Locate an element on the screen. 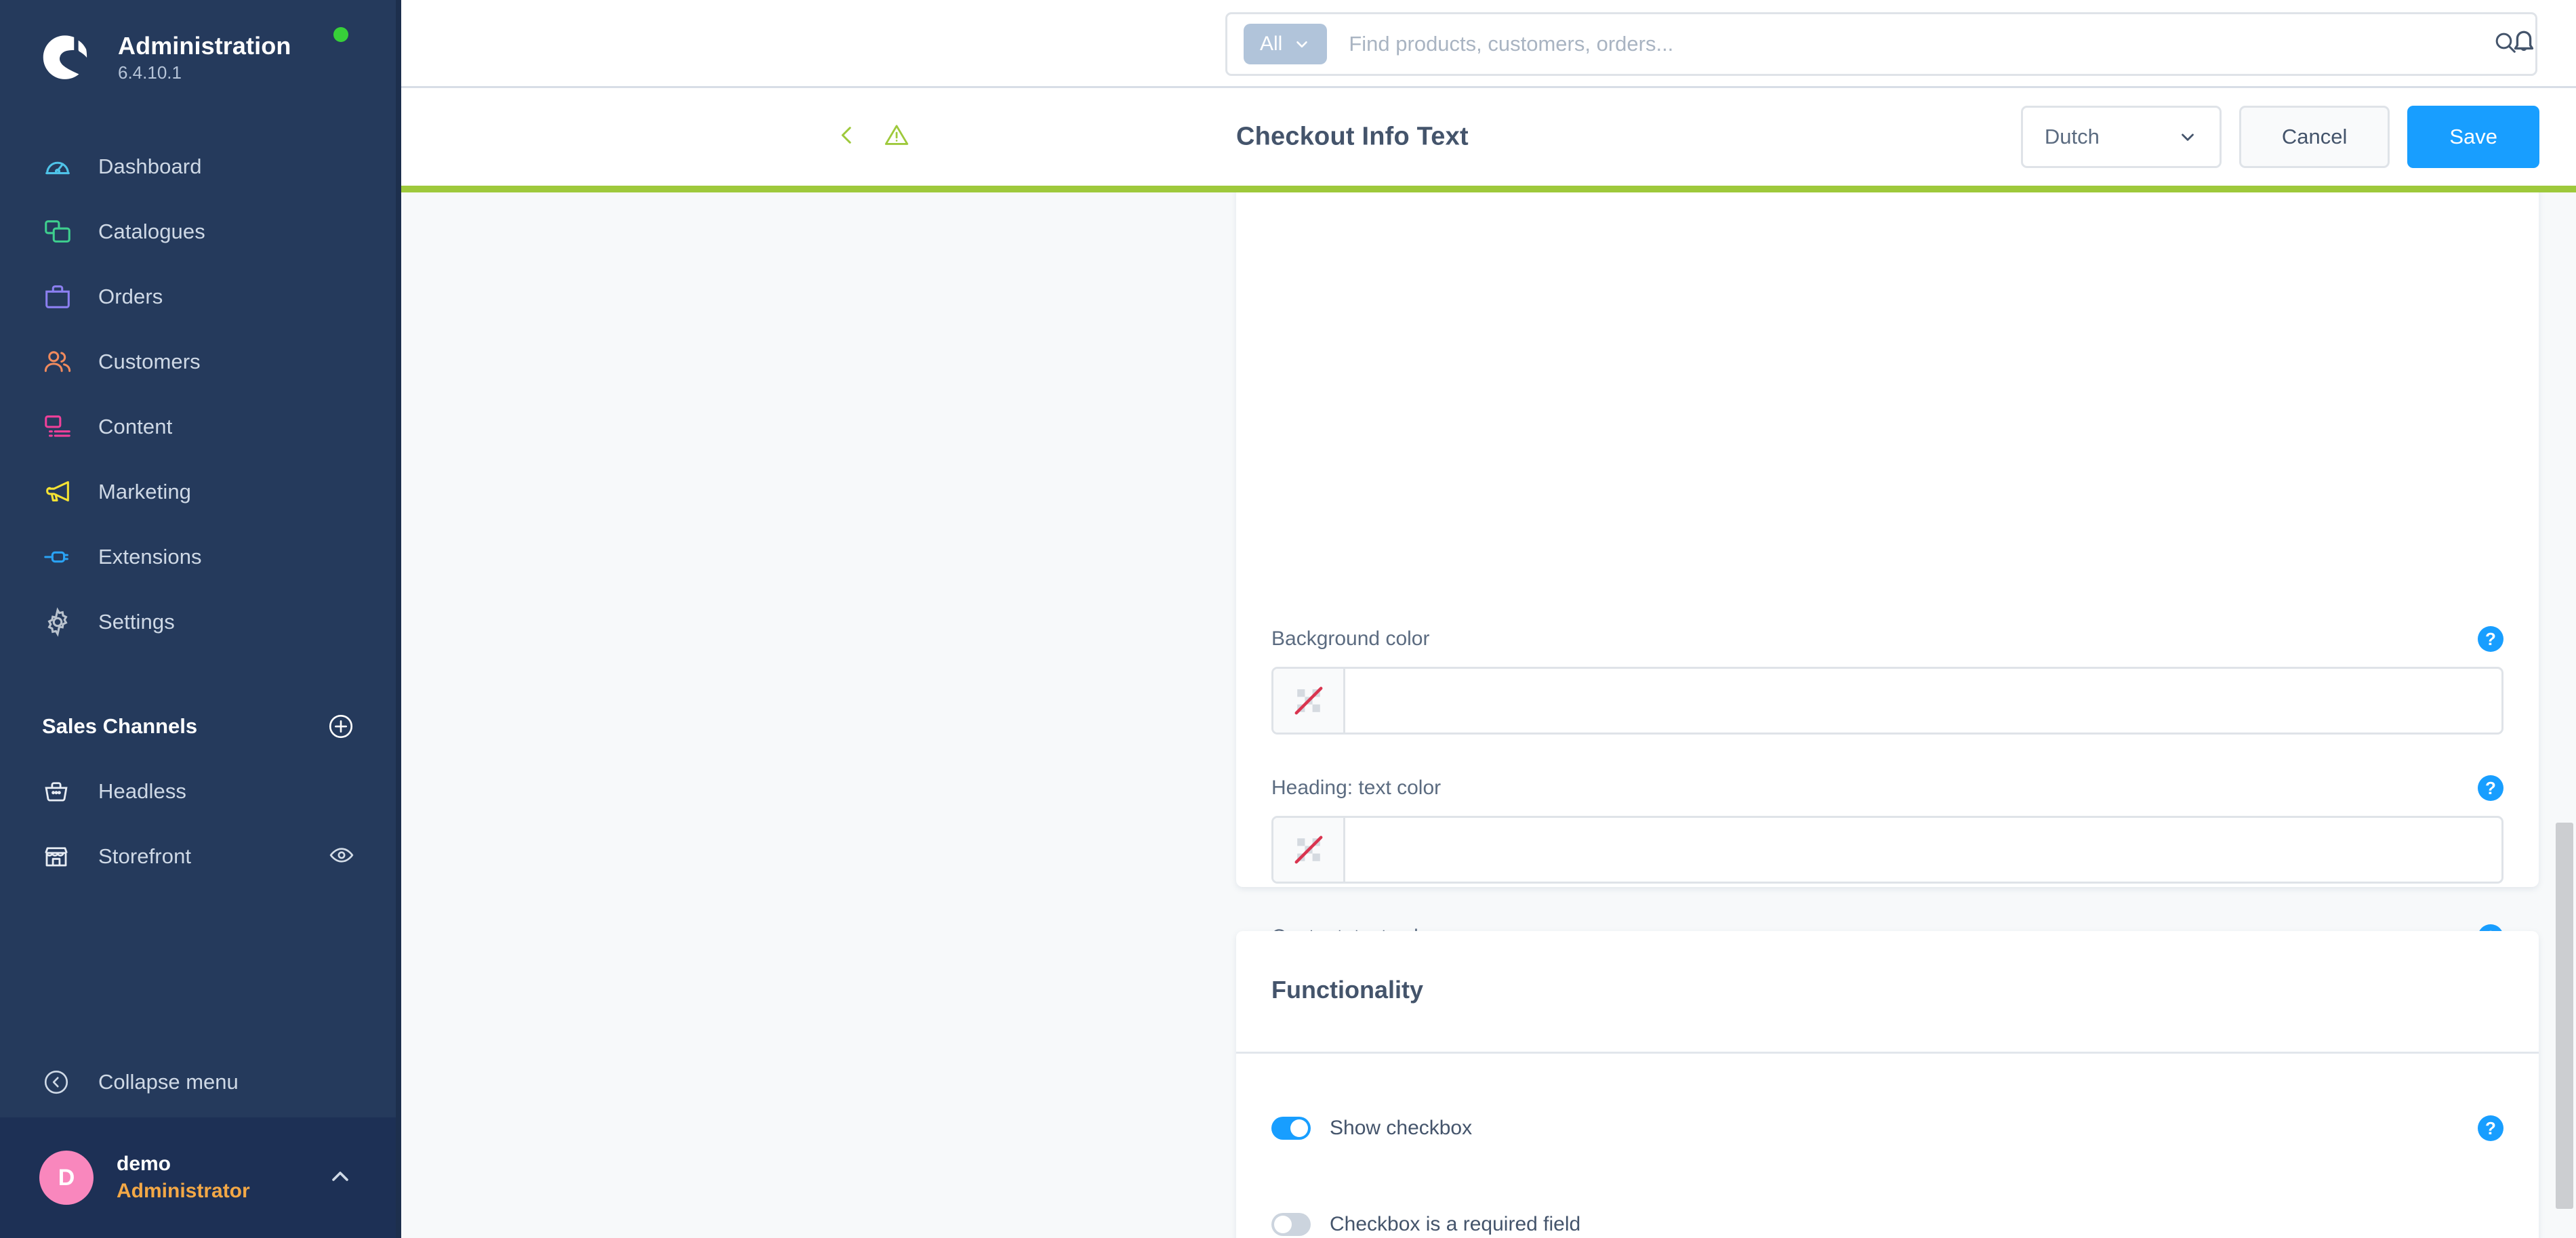 This screenshot has height=1238, width=2576. notifications-bell-icon is located at coordinates (2524, 43).